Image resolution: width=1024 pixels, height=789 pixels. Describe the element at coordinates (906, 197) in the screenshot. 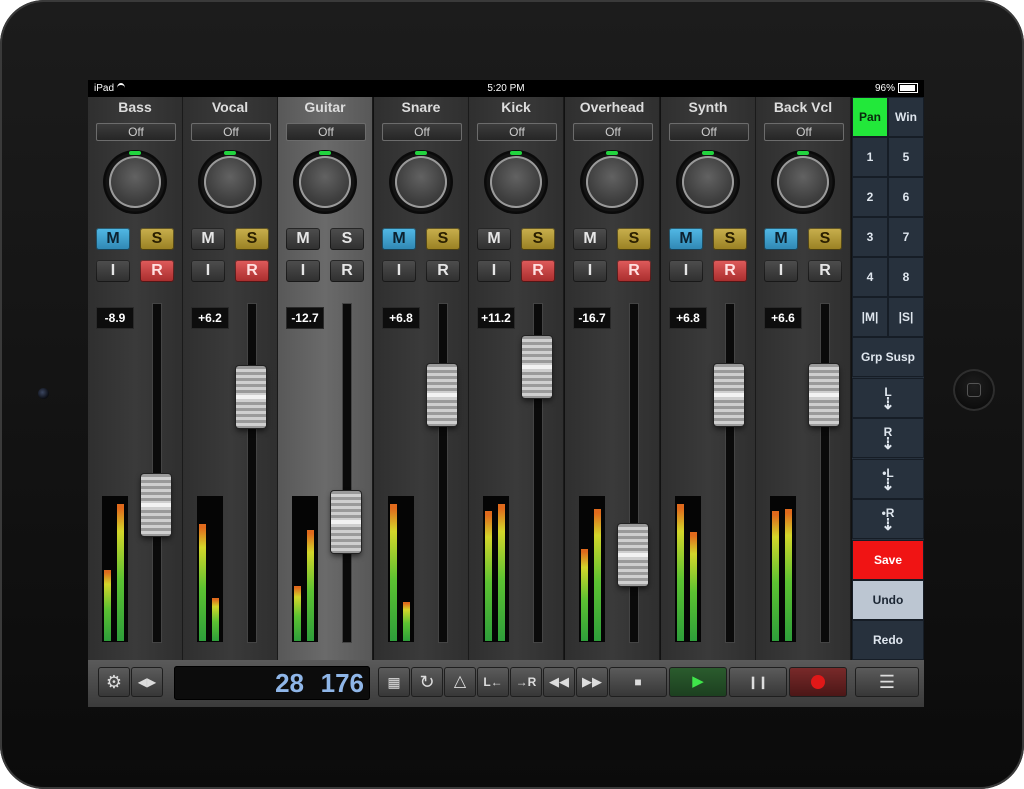

I see `bank-button: 6` at that location.